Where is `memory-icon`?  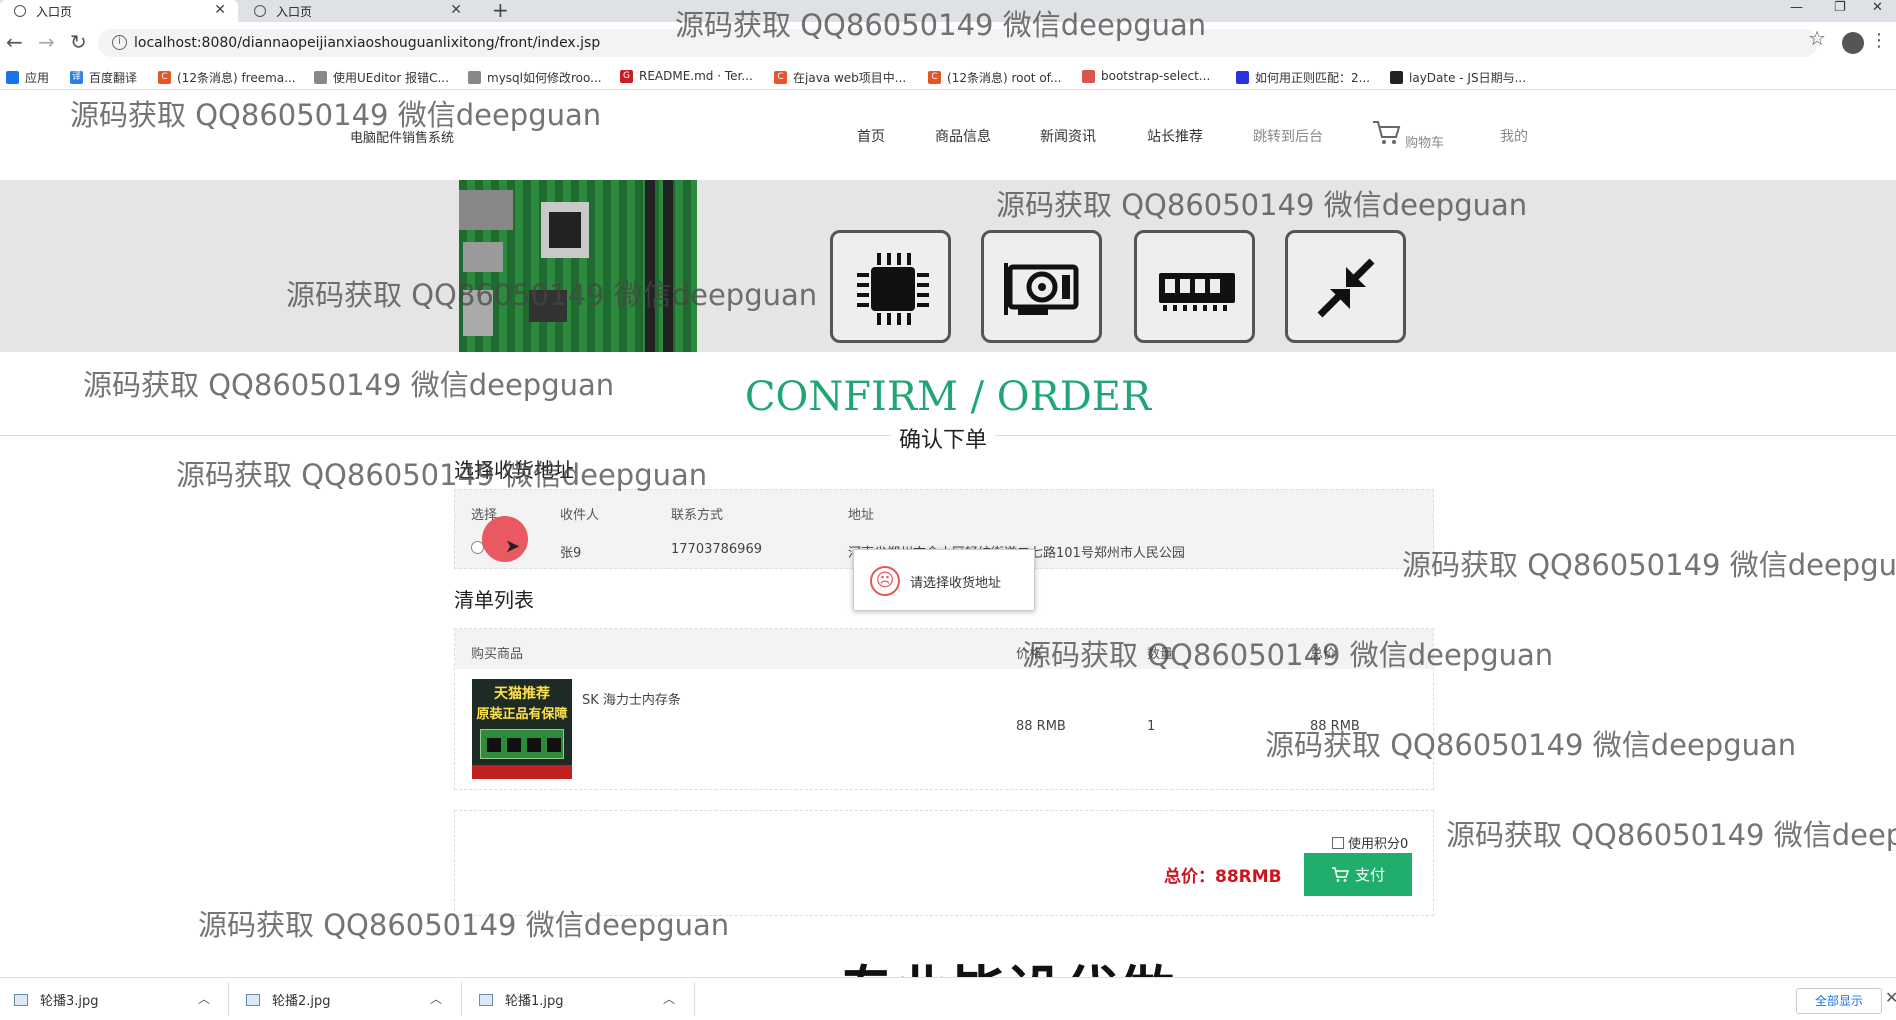
memory-icon is located at coordinates (1197, 292).